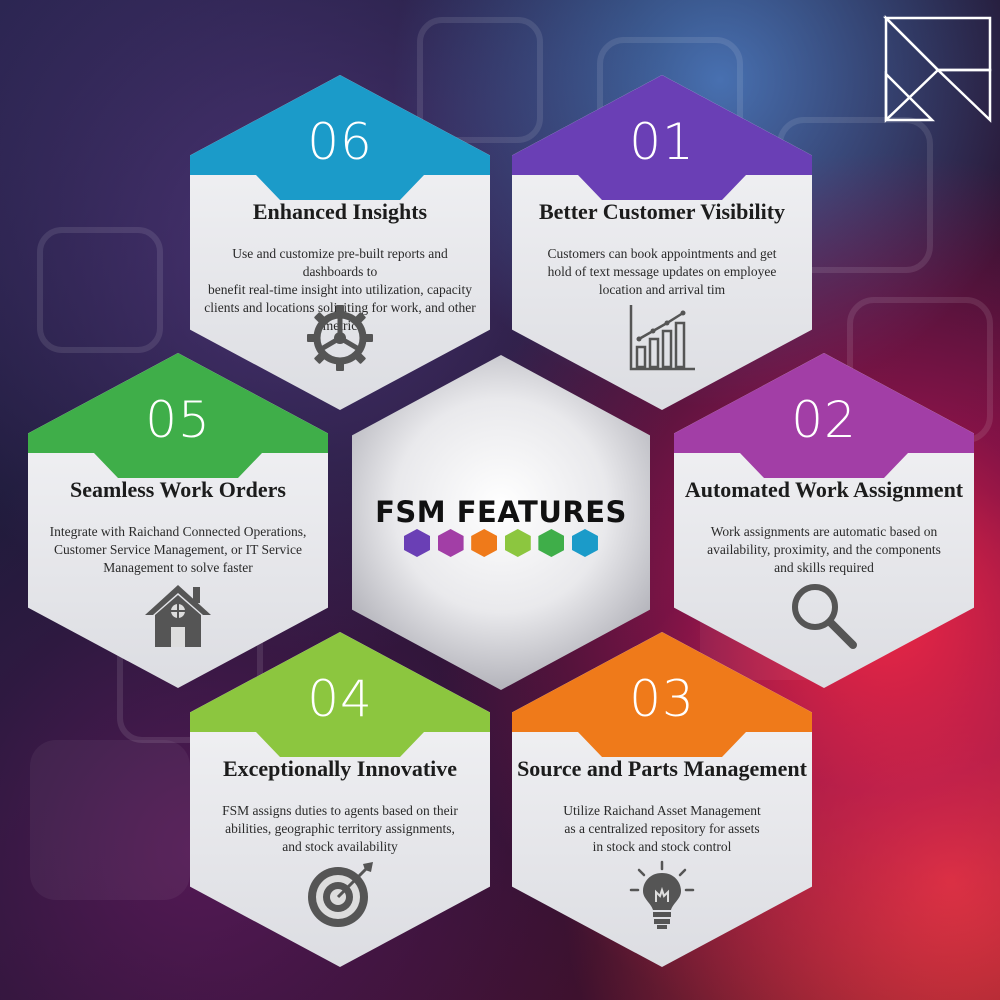 The height and width of the screenshot is (1000, 1000). What do you see at coordinates (340, 894) in the screenshot?
I see `target-icon` at bounding box center [340, 894].